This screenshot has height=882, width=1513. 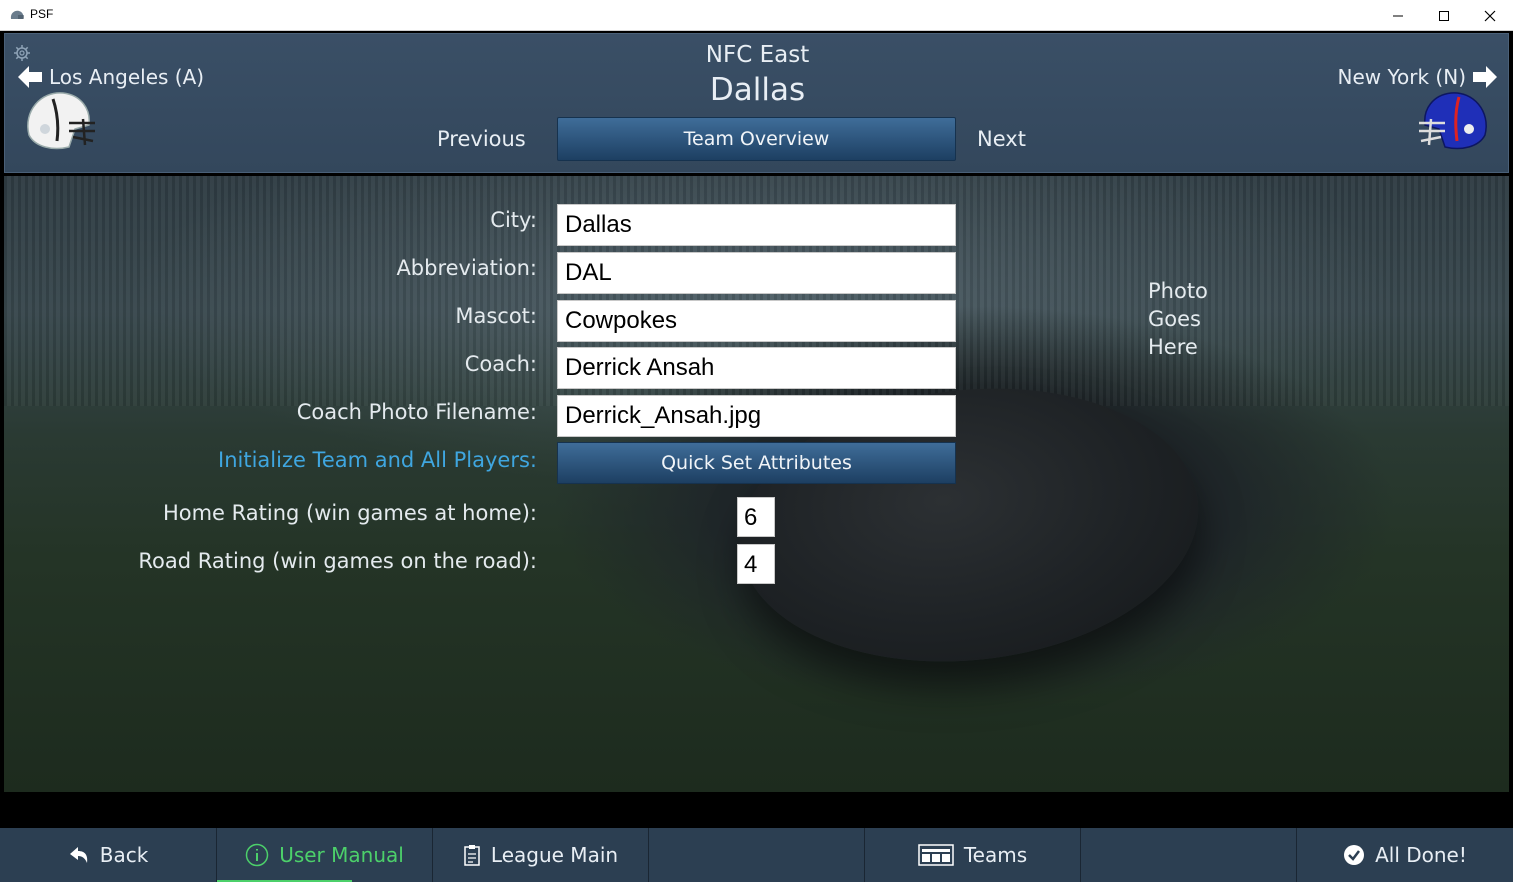 I want to click on previous-button: Previous, so click(x=481, y=139).